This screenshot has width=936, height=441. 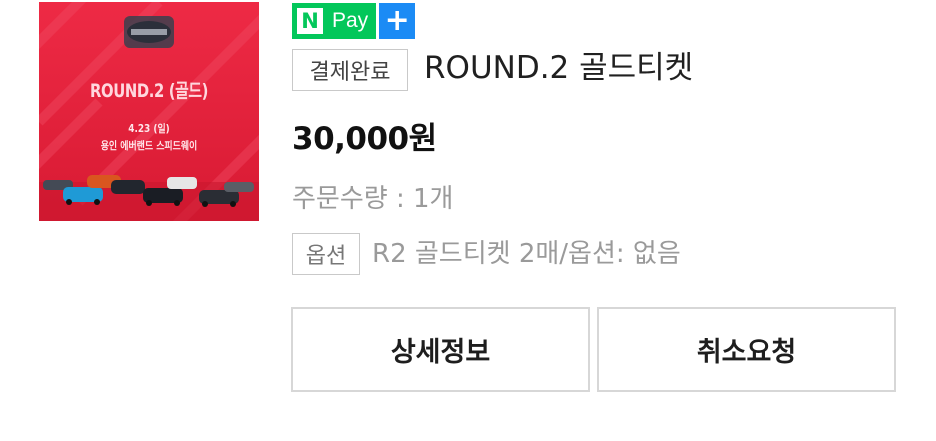 What do you see at coordinates (350, 20) in the screenshot?
I see `pay-text: Pay` at bounding box center [350, 20].